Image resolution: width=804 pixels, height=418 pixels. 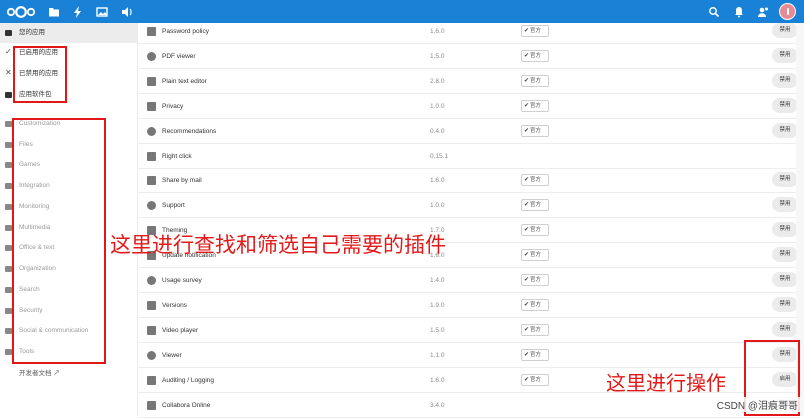 I want to click on app-name: Plain text editor, so click(x=184, y=81).